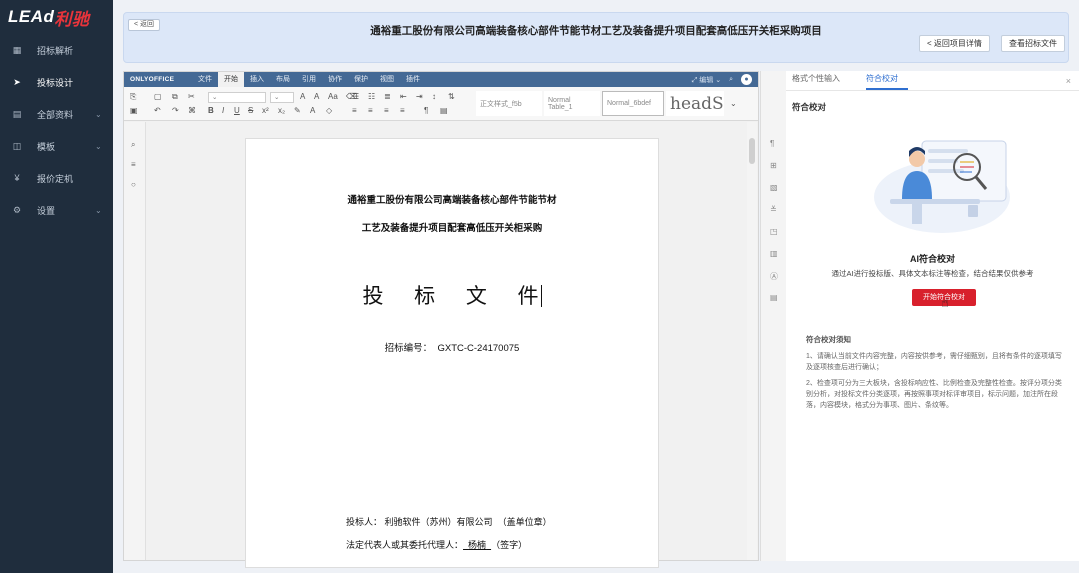 The width and height of the screenshot is (1079, 573). I want to click on chat-icon: ○, so click(133, 184).